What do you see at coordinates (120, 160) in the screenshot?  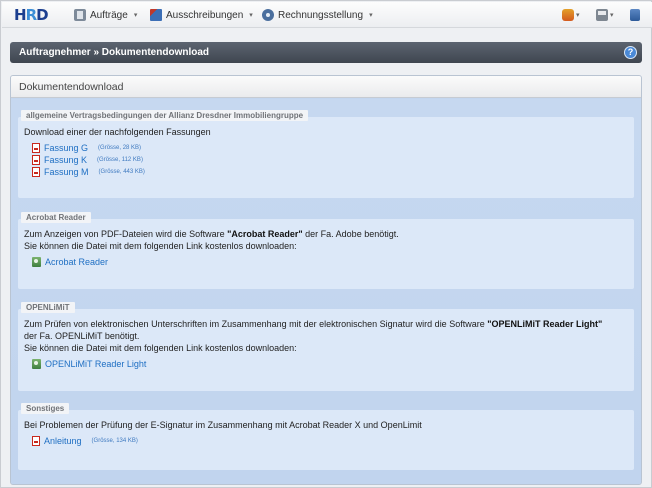 I see `file-size: (Grösse, 112 KB)` at bounding box center [120, 160].